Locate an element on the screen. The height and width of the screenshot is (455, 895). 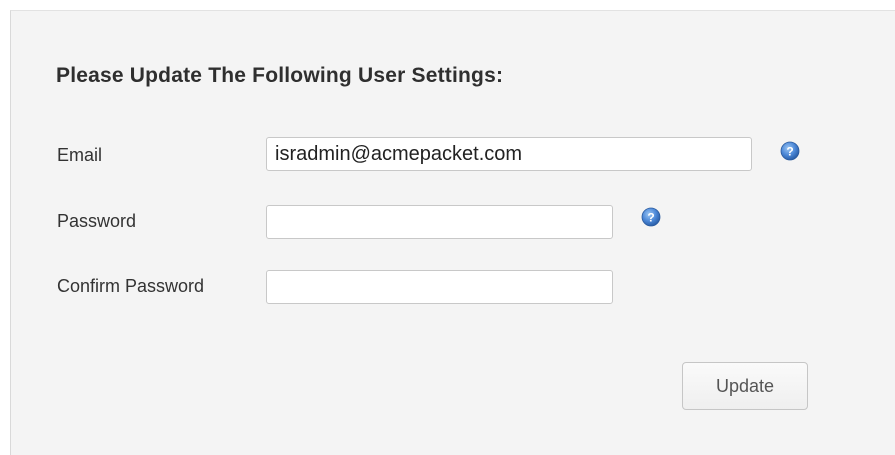
password-help-icon: ? is located at coordinates (651, 217).